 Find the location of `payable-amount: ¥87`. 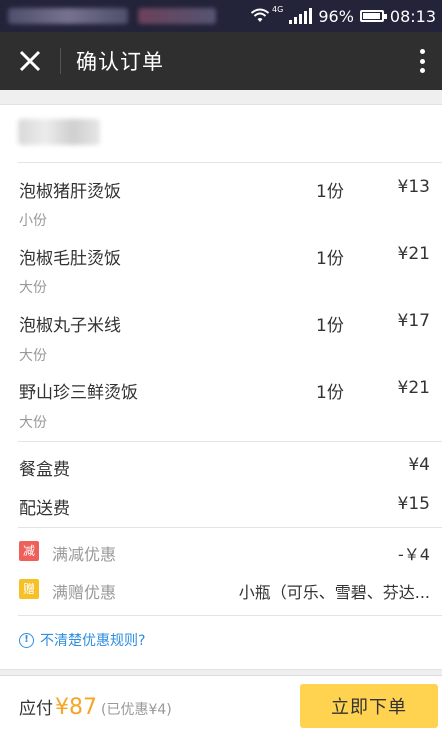

payable-amount: ¥87 is located at coordinates (76, 707).